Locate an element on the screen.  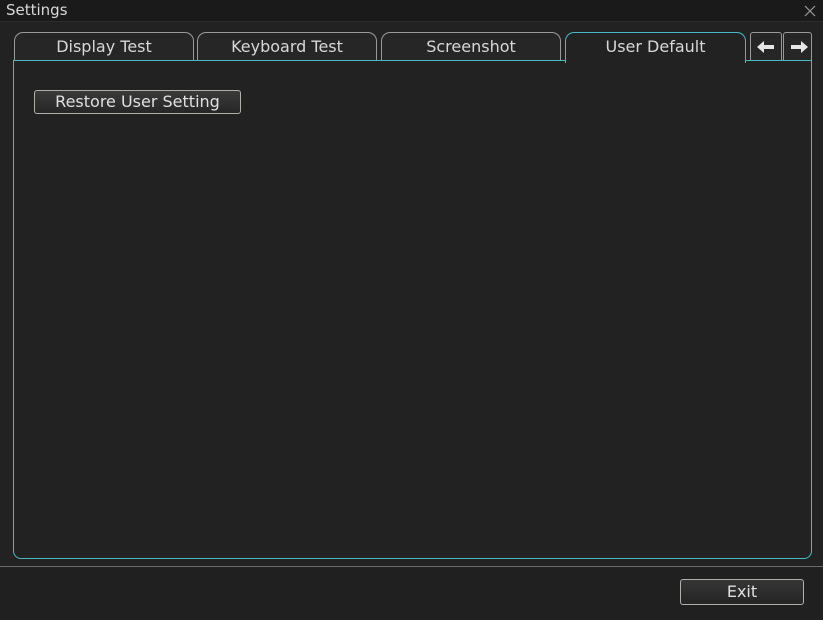
tab-display-test: Display Test is located at coordinates (104, 46).